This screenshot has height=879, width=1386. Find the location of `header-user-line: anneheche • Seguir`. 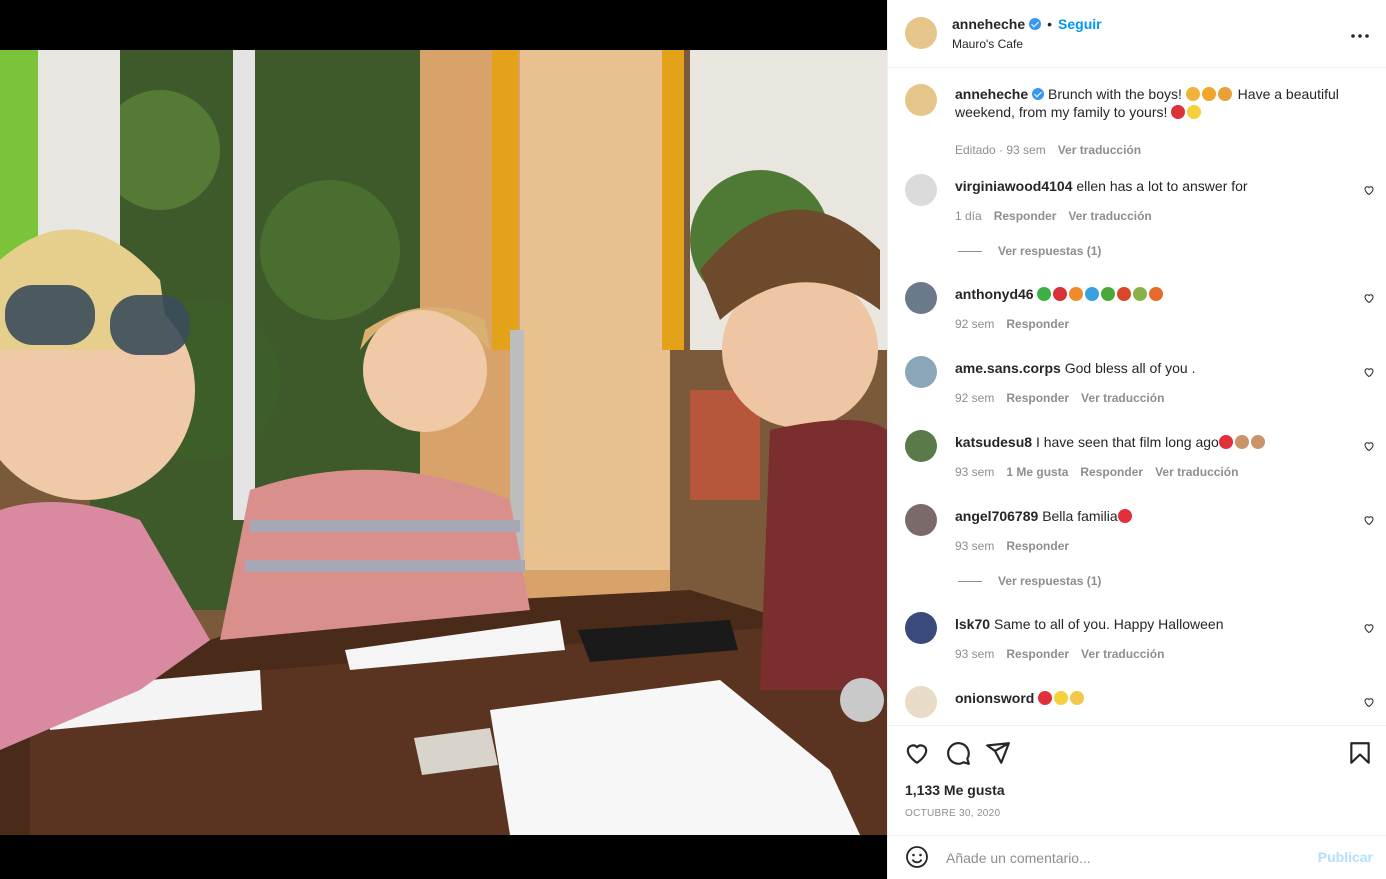

header-user-line: anneheche • Seguir is located at coordinates (1027, 24).